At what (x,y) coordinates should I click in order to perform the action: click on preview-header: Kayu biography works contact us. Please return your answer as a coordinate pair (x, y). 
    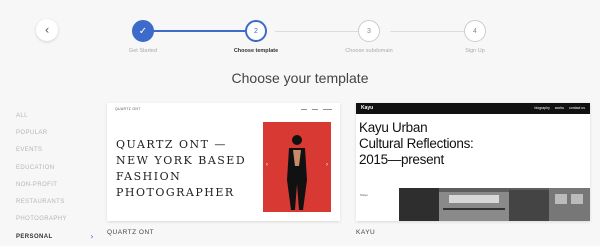
    Looking at the image, I should click on (473, 108).